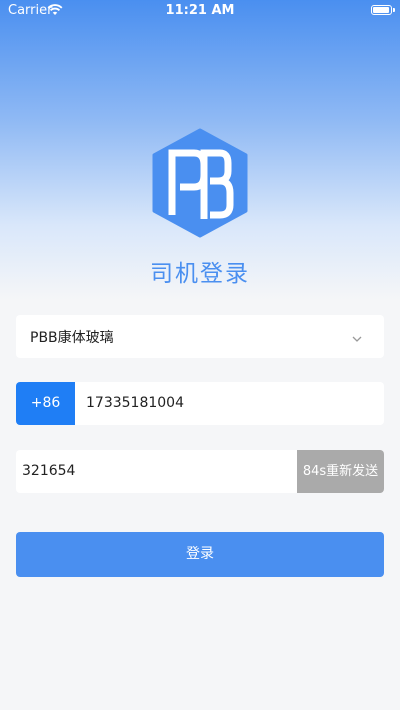 The height and width of the screenshot is (710, 400). What do you see at coordinates (200, 336) in the screenshot?
I see `company-select: PBB康体玻璃` at bounding box center [200, 336].